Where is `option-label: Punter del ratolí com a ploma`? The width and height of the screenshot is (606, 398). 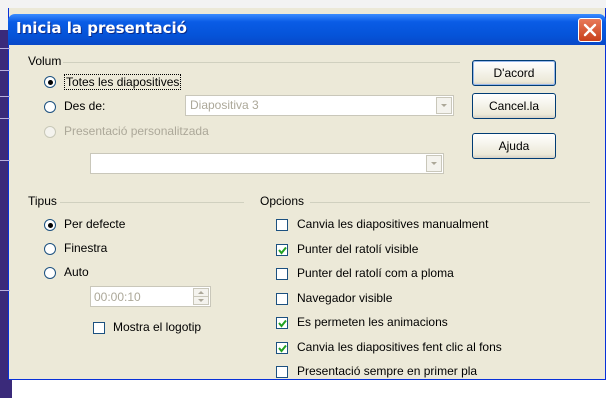 option-label: Punter del ratolí com a ploma is located at coordinates (375, 273).